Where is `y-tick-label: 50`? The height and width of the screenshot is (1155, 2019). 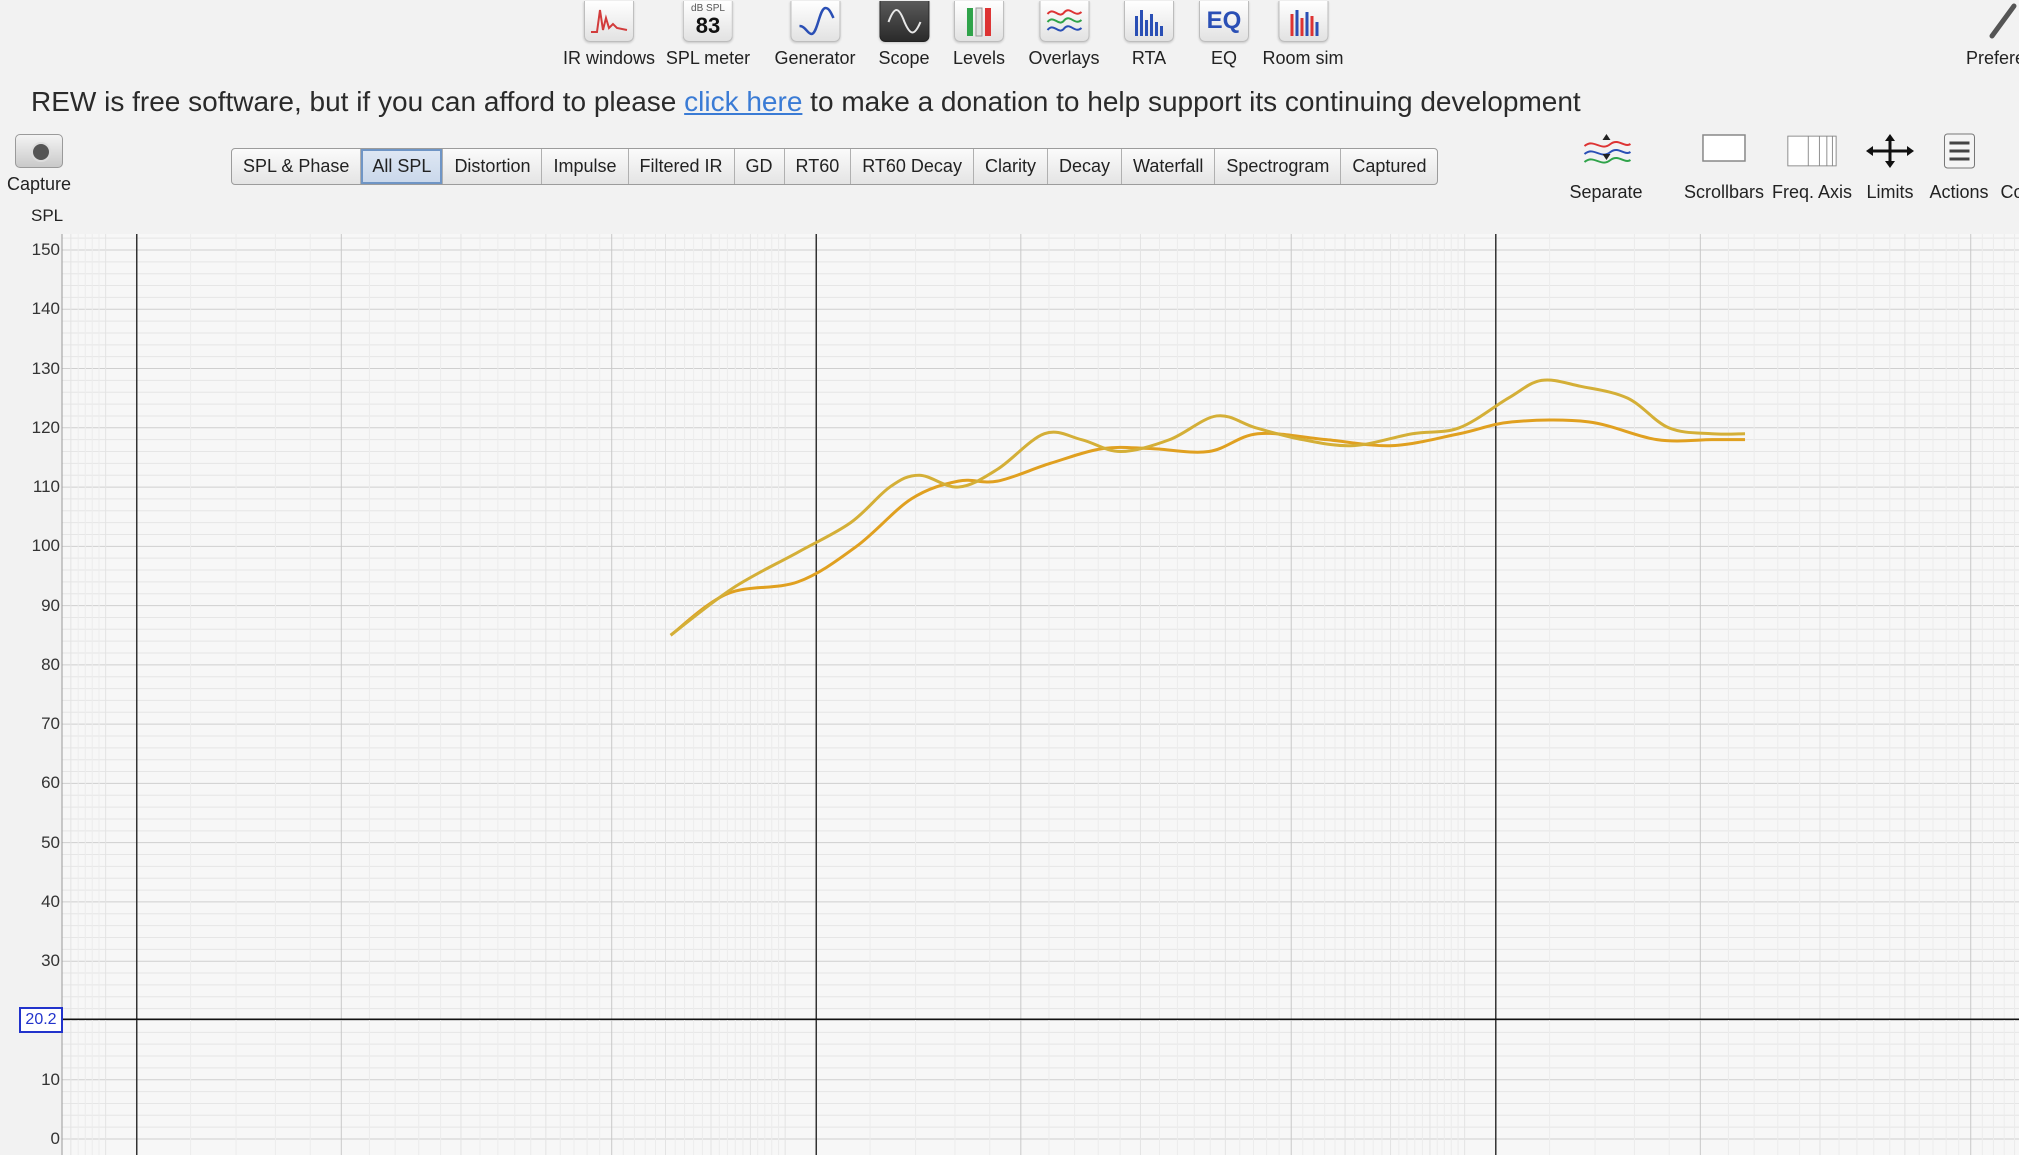
y-tick-label: 50 is located at coordinates (50, 842).